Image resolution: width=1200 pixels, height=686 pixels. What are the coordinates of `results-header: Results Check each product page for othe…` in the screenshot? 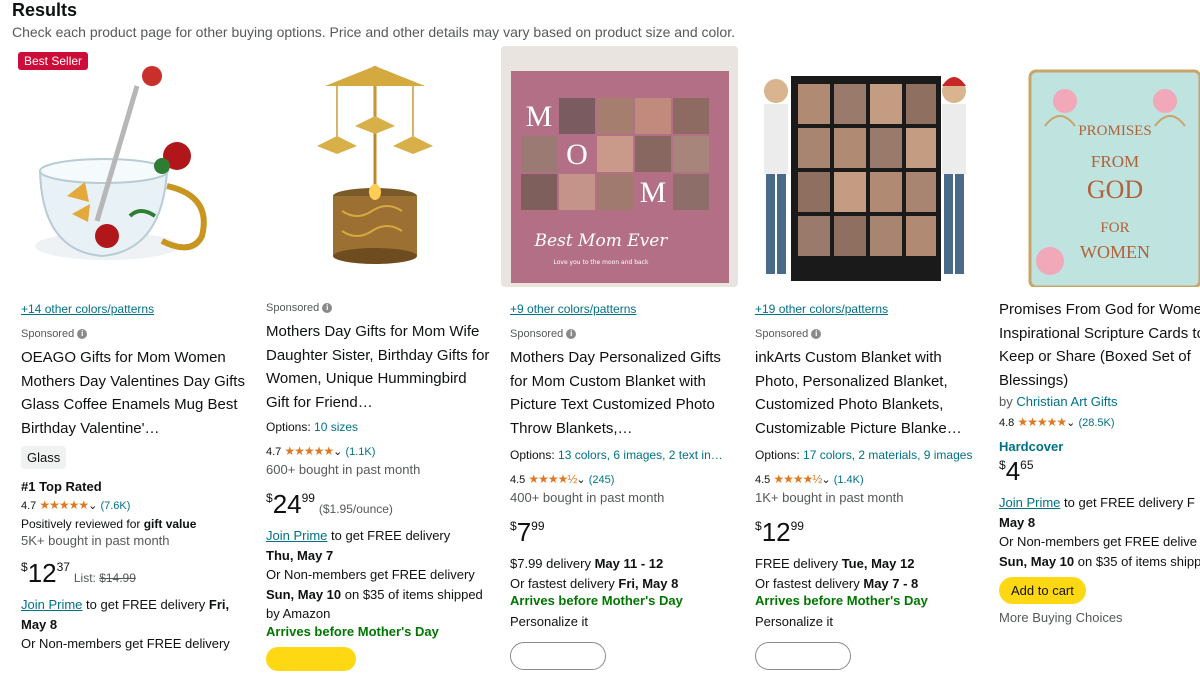 It's located at (602, 20).